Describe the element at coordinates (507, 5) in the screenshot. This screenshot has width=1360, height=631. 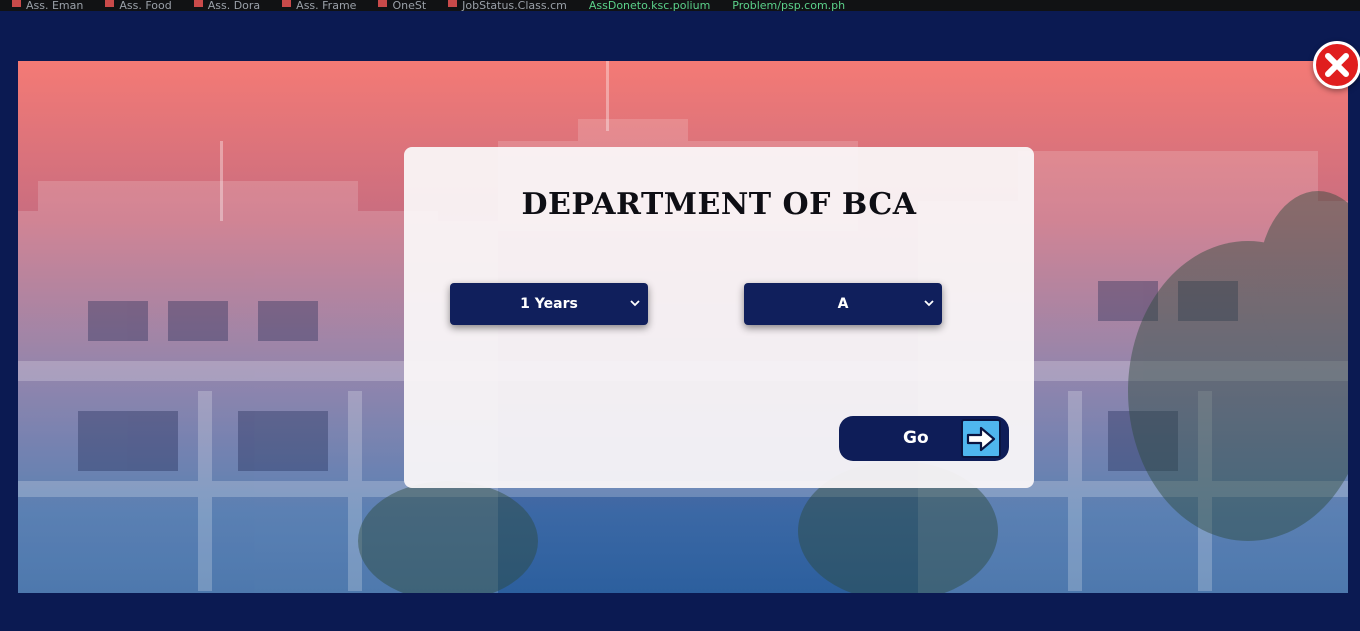
I see `bookmark-item: JobStatus.Class.cm` at that location.